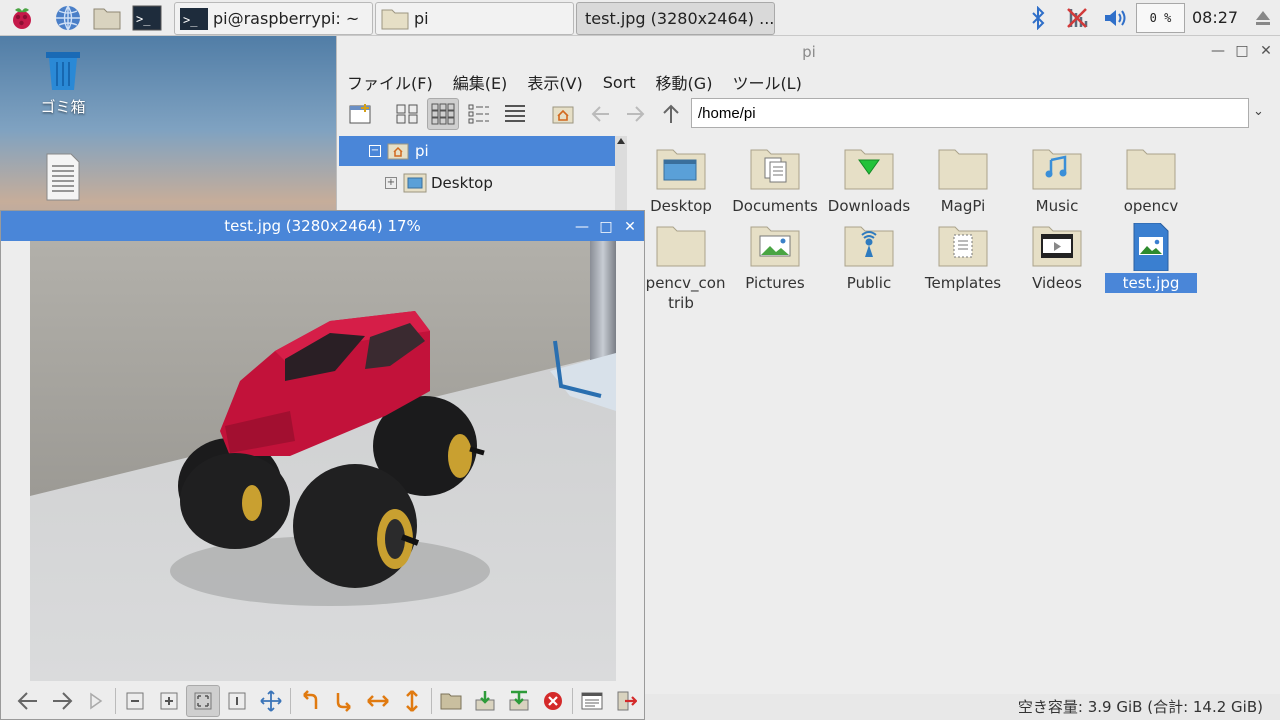  I want to click on flip-horizontal-icon, so click(378, 701).